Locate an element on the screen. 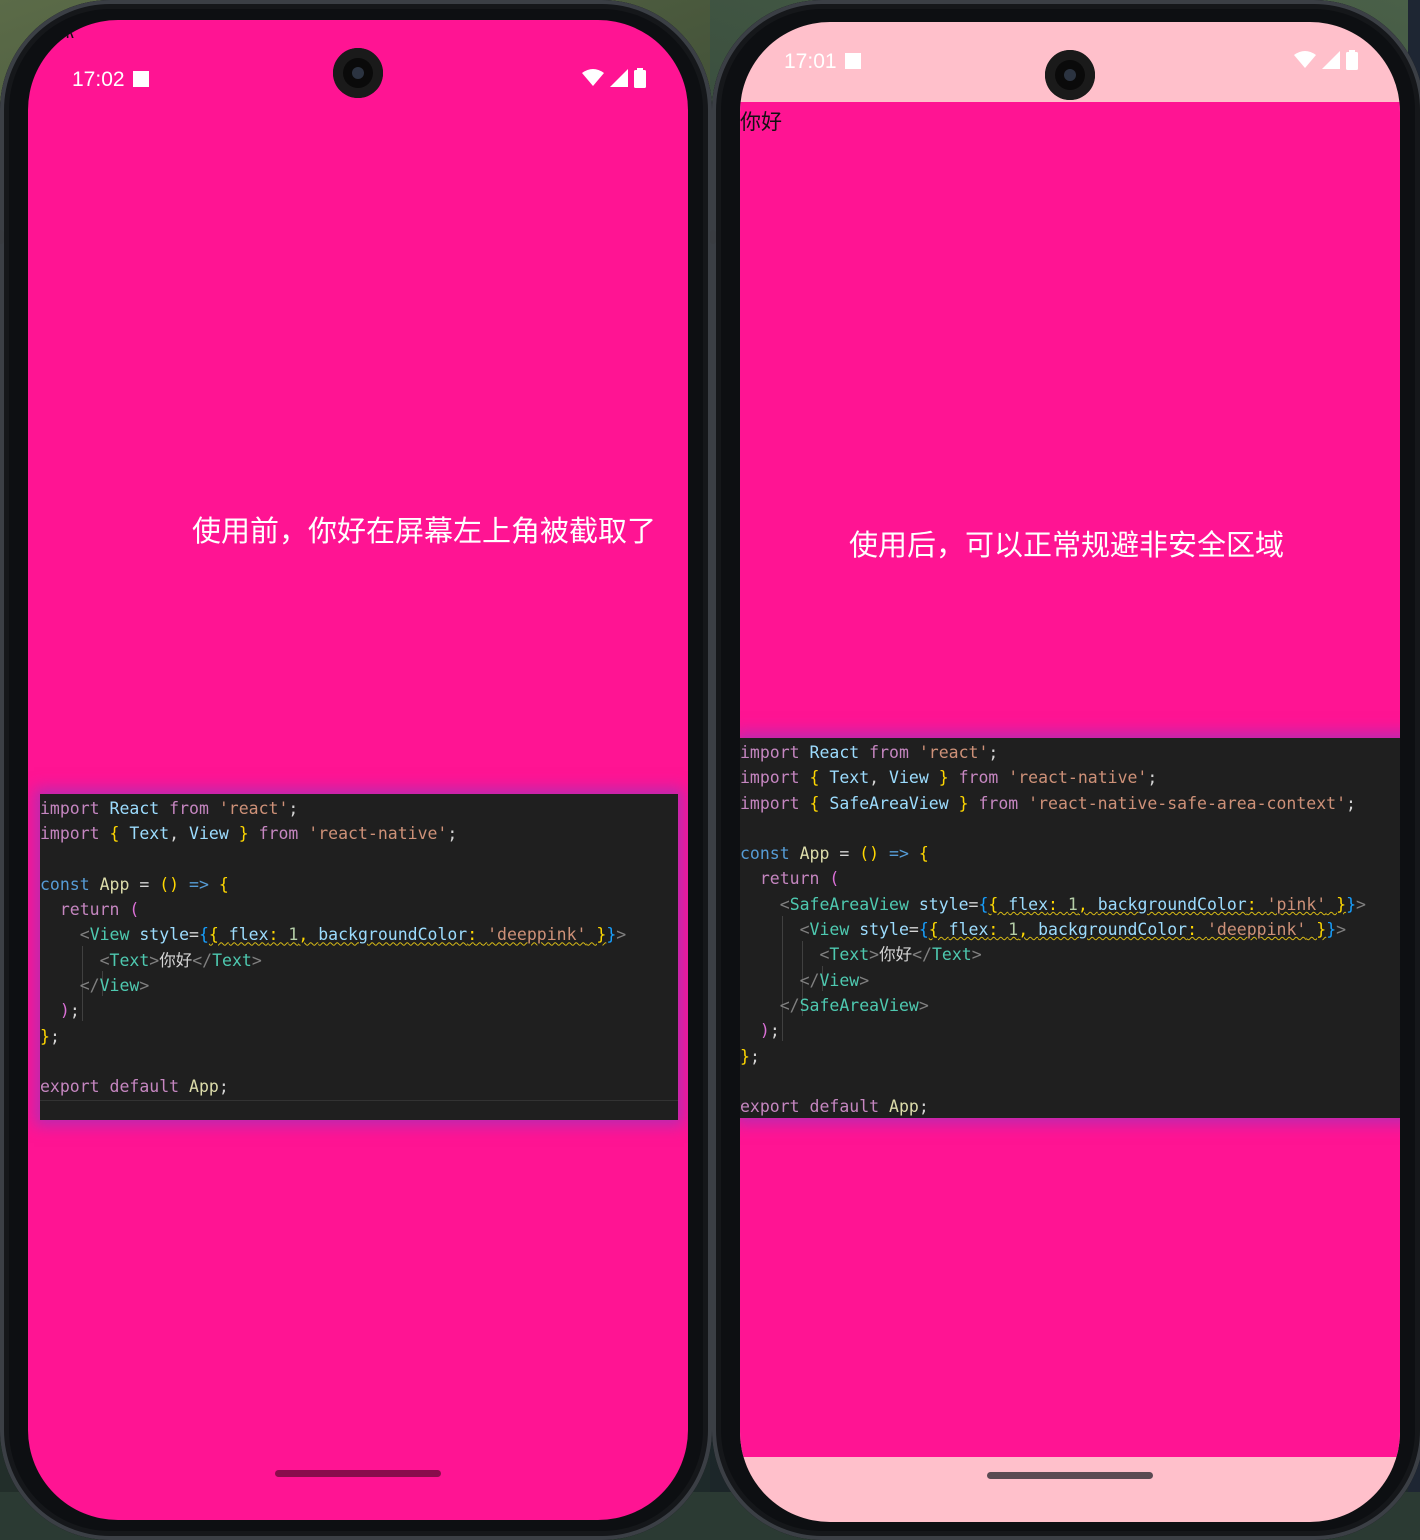  status-time-wrap: 17:02 is located at coordinates (110, 80).